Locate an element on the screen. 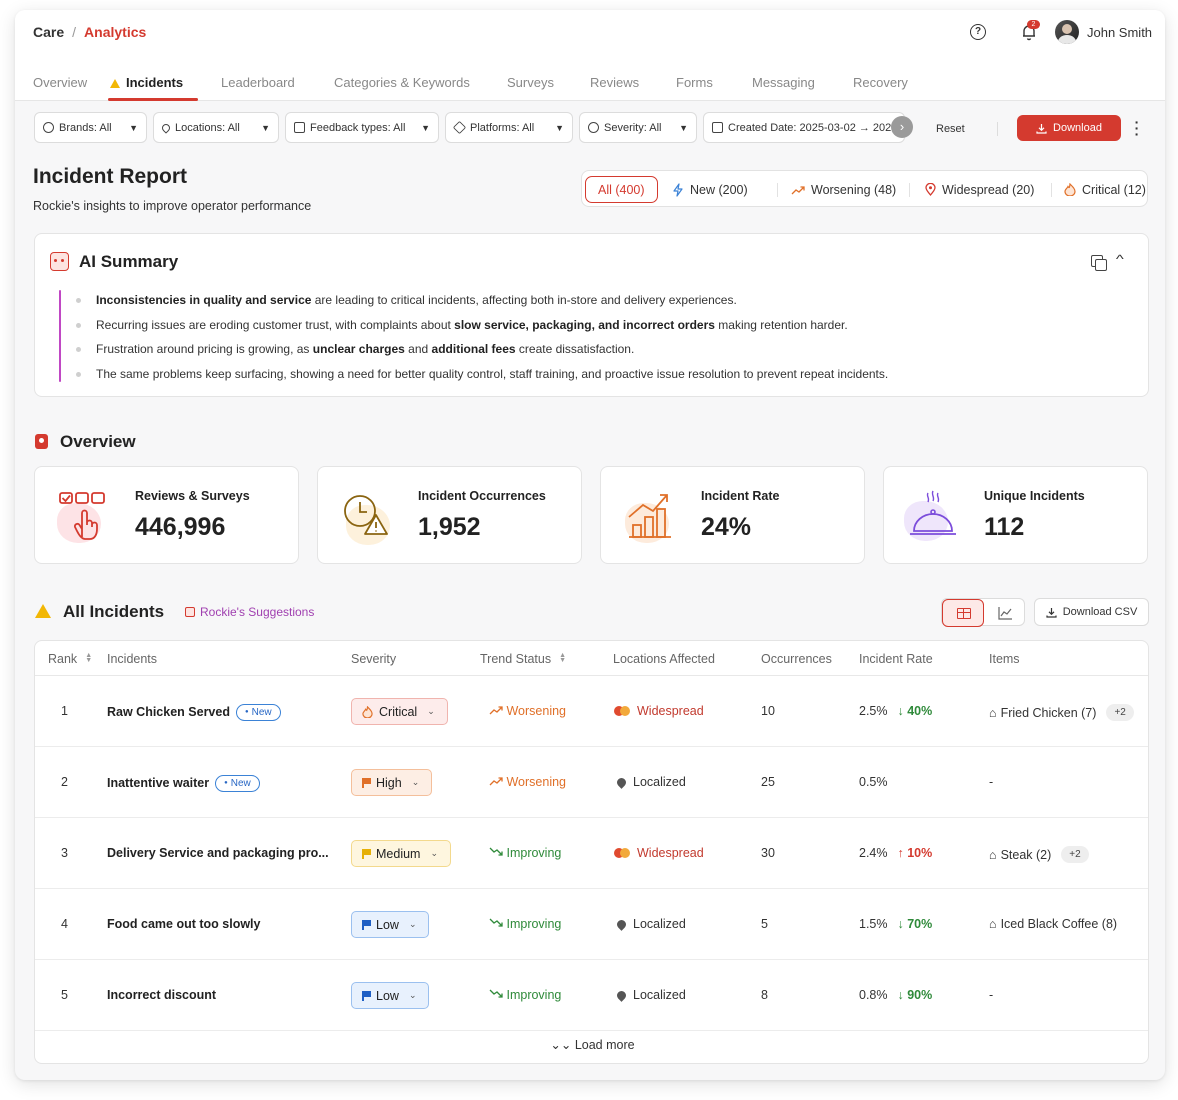 This screenshot has height=1100, width=1178. severity-filter-label: Severity: All is located at coordinates (633, 127).